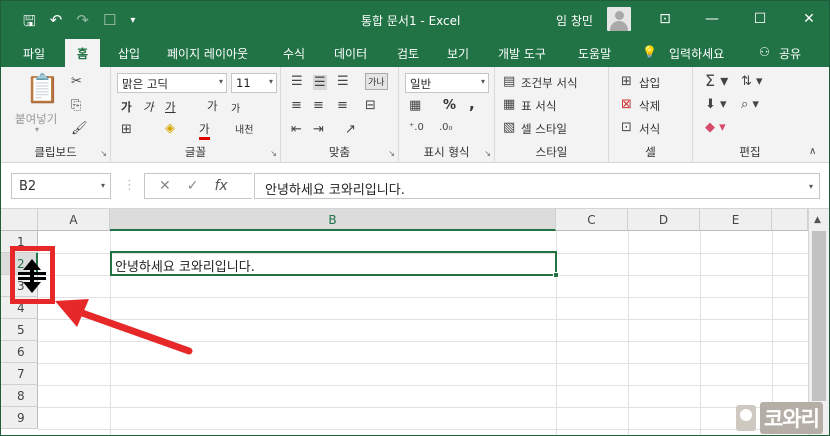 This screenshot has width=830, height=436. What do you see at coordinates (594, 53) in the screenshot?
I see `tab-help: 도움말` at bounding box center [594, 53].